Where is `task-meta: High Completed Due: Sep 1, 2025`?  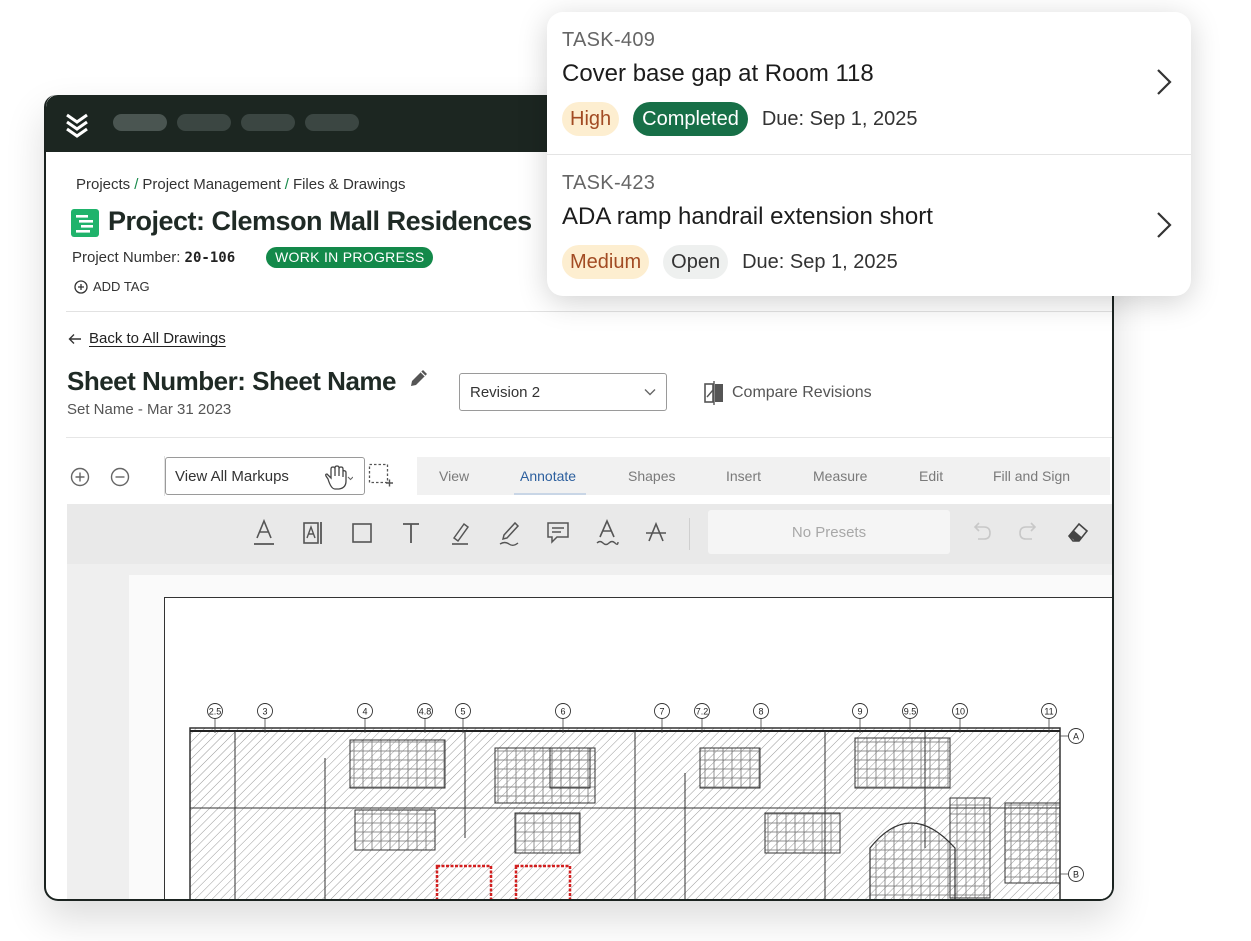 task-meta: High Completed Due: Sep 1, 2025 is located at coordinates (740, 119).